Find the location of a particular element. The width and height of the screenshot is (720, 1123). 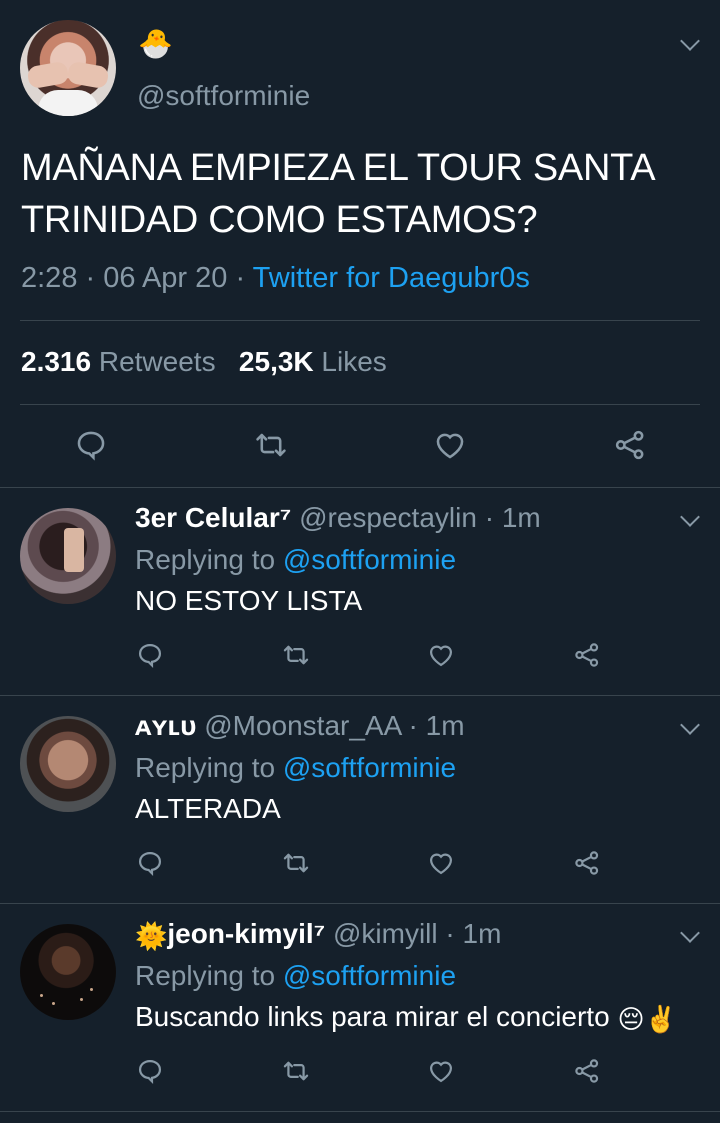

display-name: 3er Celular⁷ is located at coordinates (213, 517).